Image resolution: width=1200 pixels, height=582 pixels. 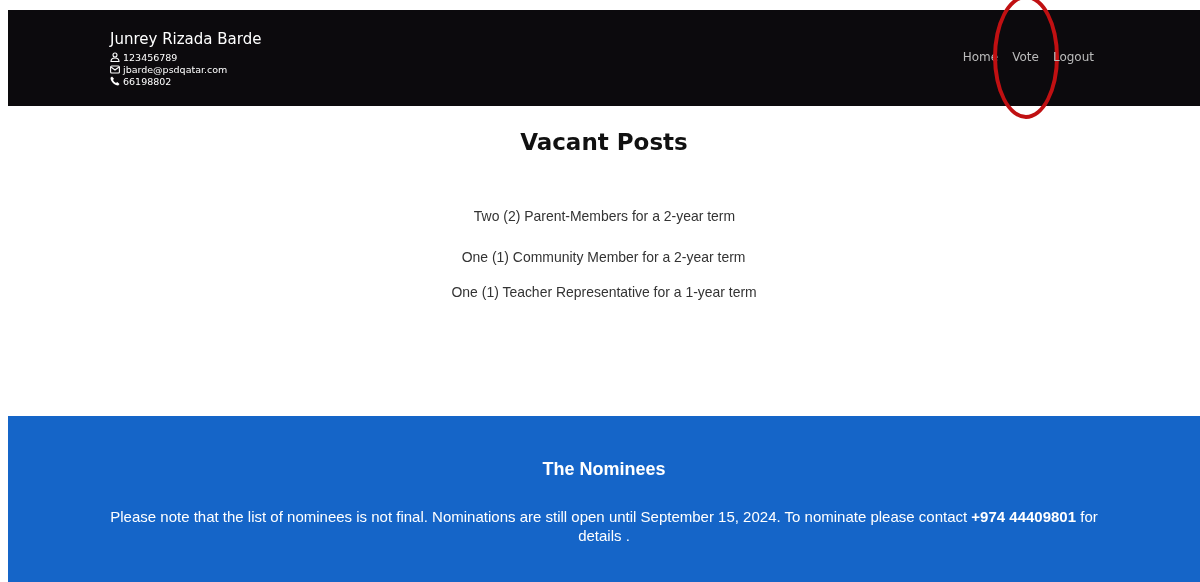 I want to click on user-phone: 66198802, so click(x=147, y=81).